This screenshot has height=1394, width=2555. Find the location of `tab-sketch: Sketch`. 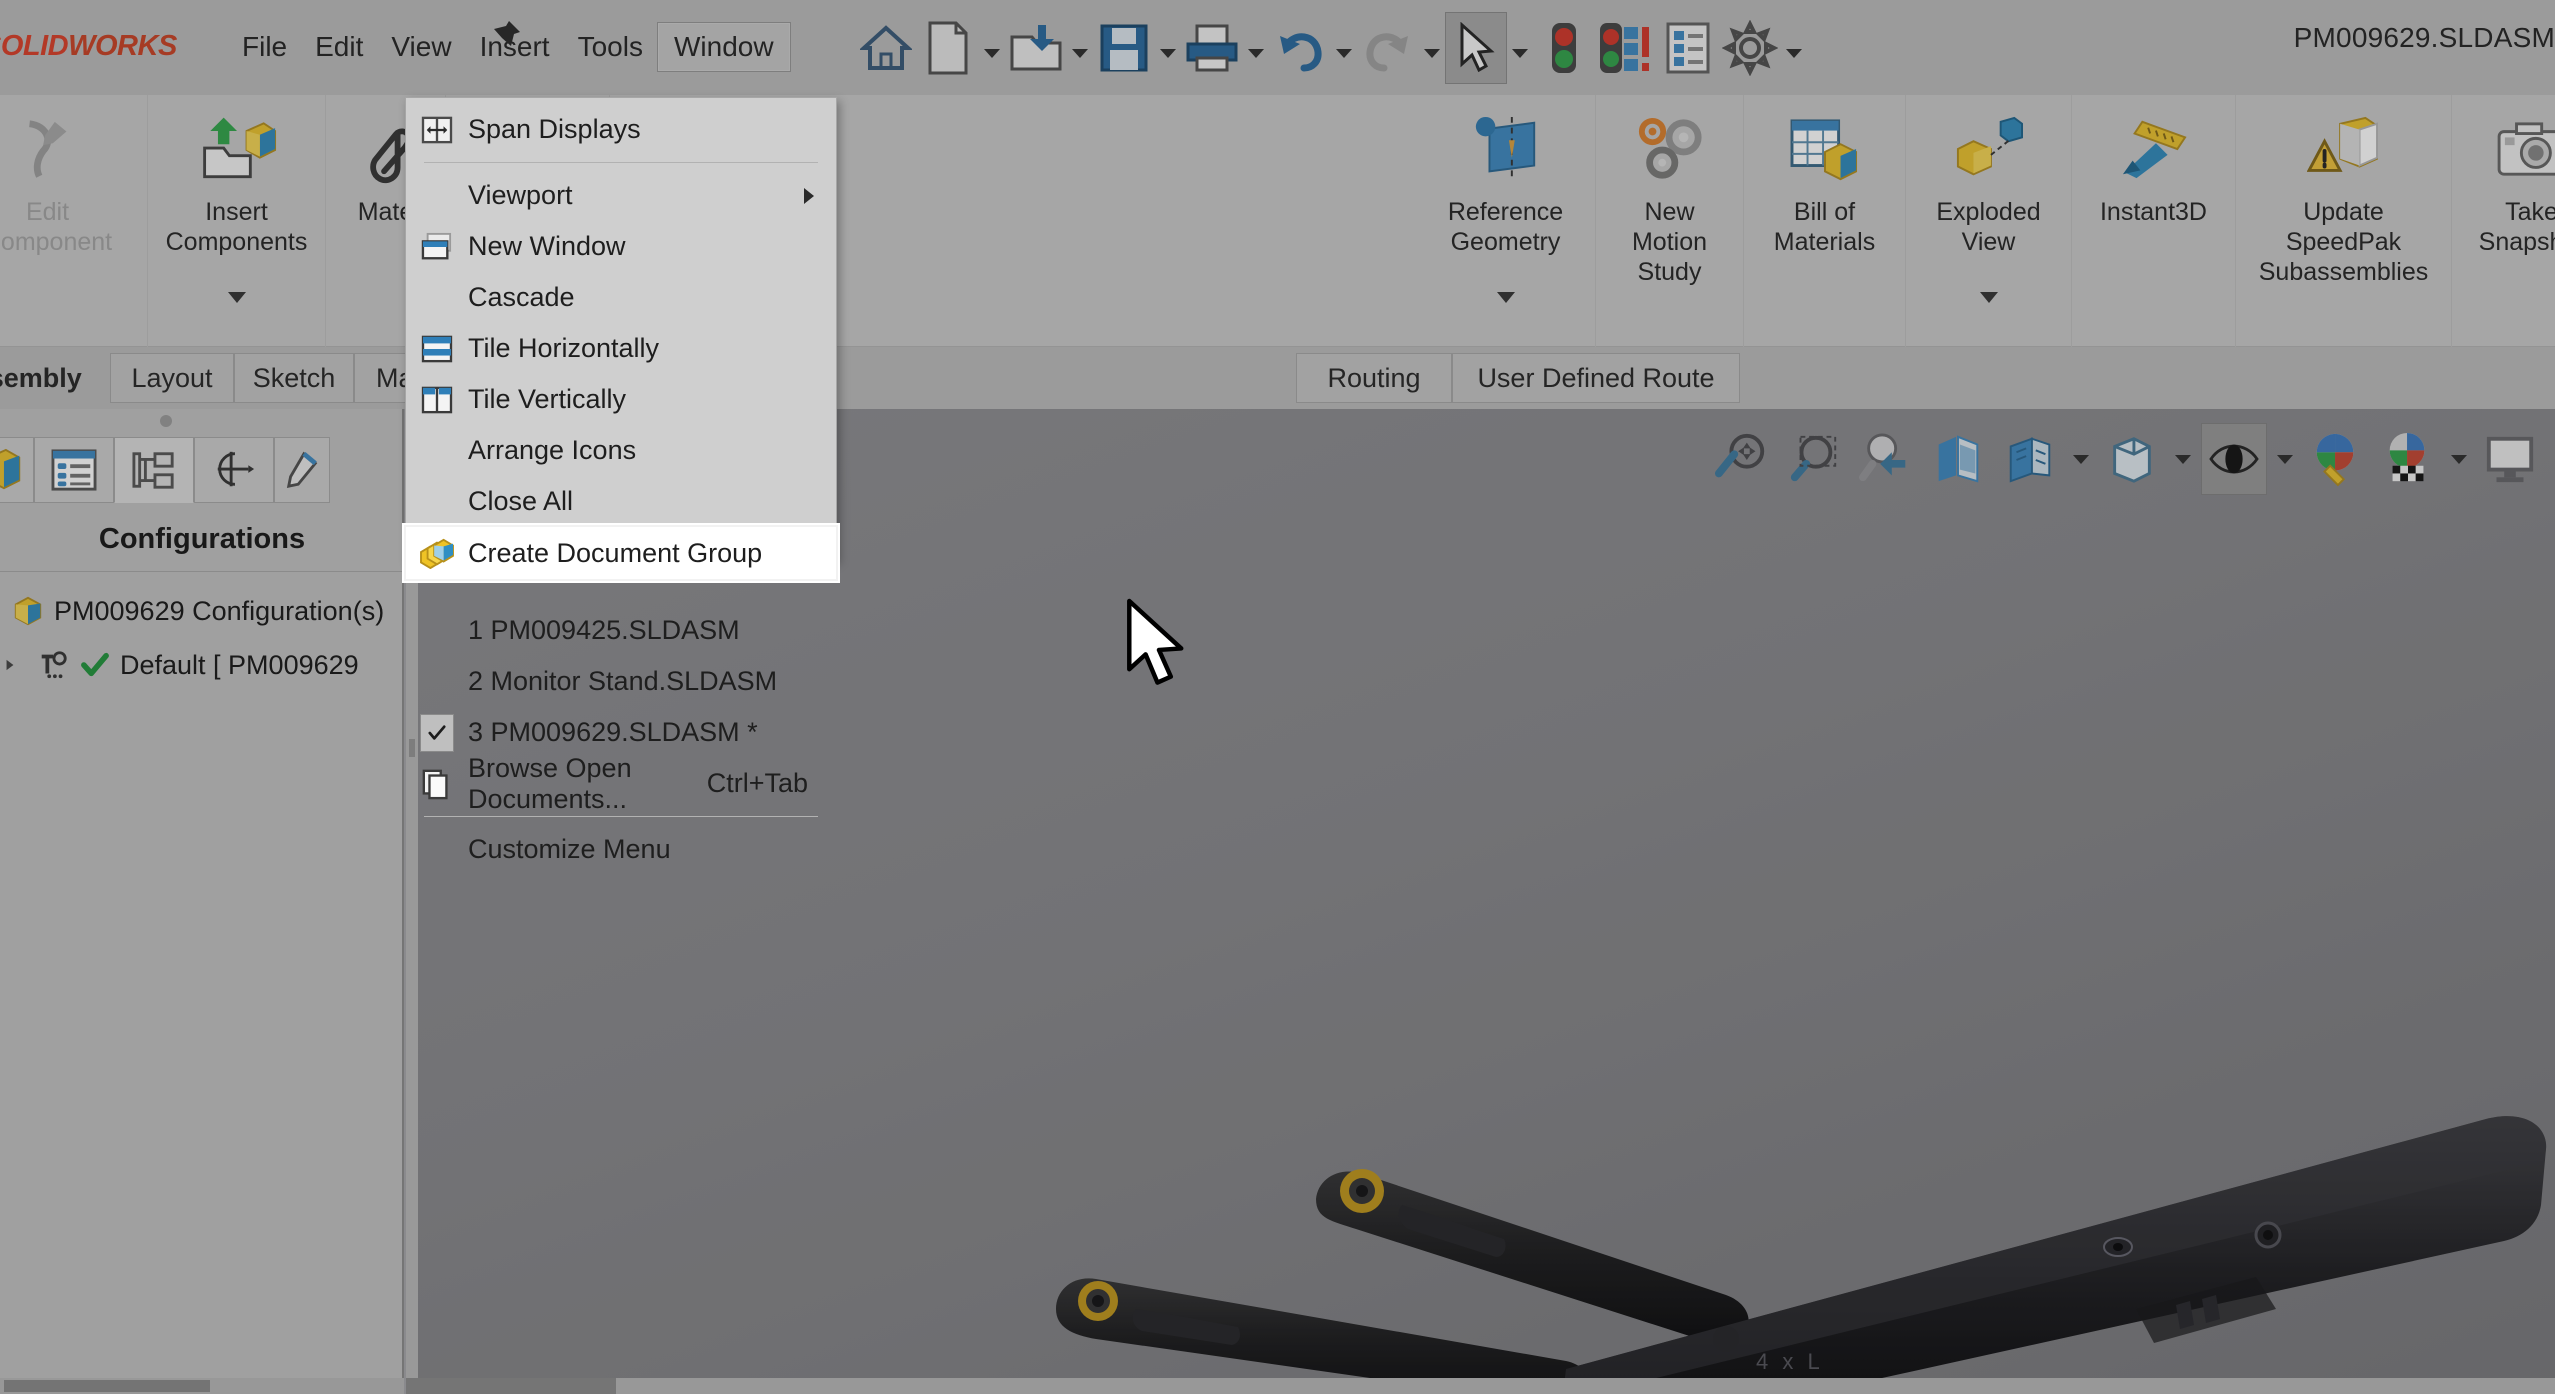

tab-sketch: Sketch is located at coordinates (294, 378).